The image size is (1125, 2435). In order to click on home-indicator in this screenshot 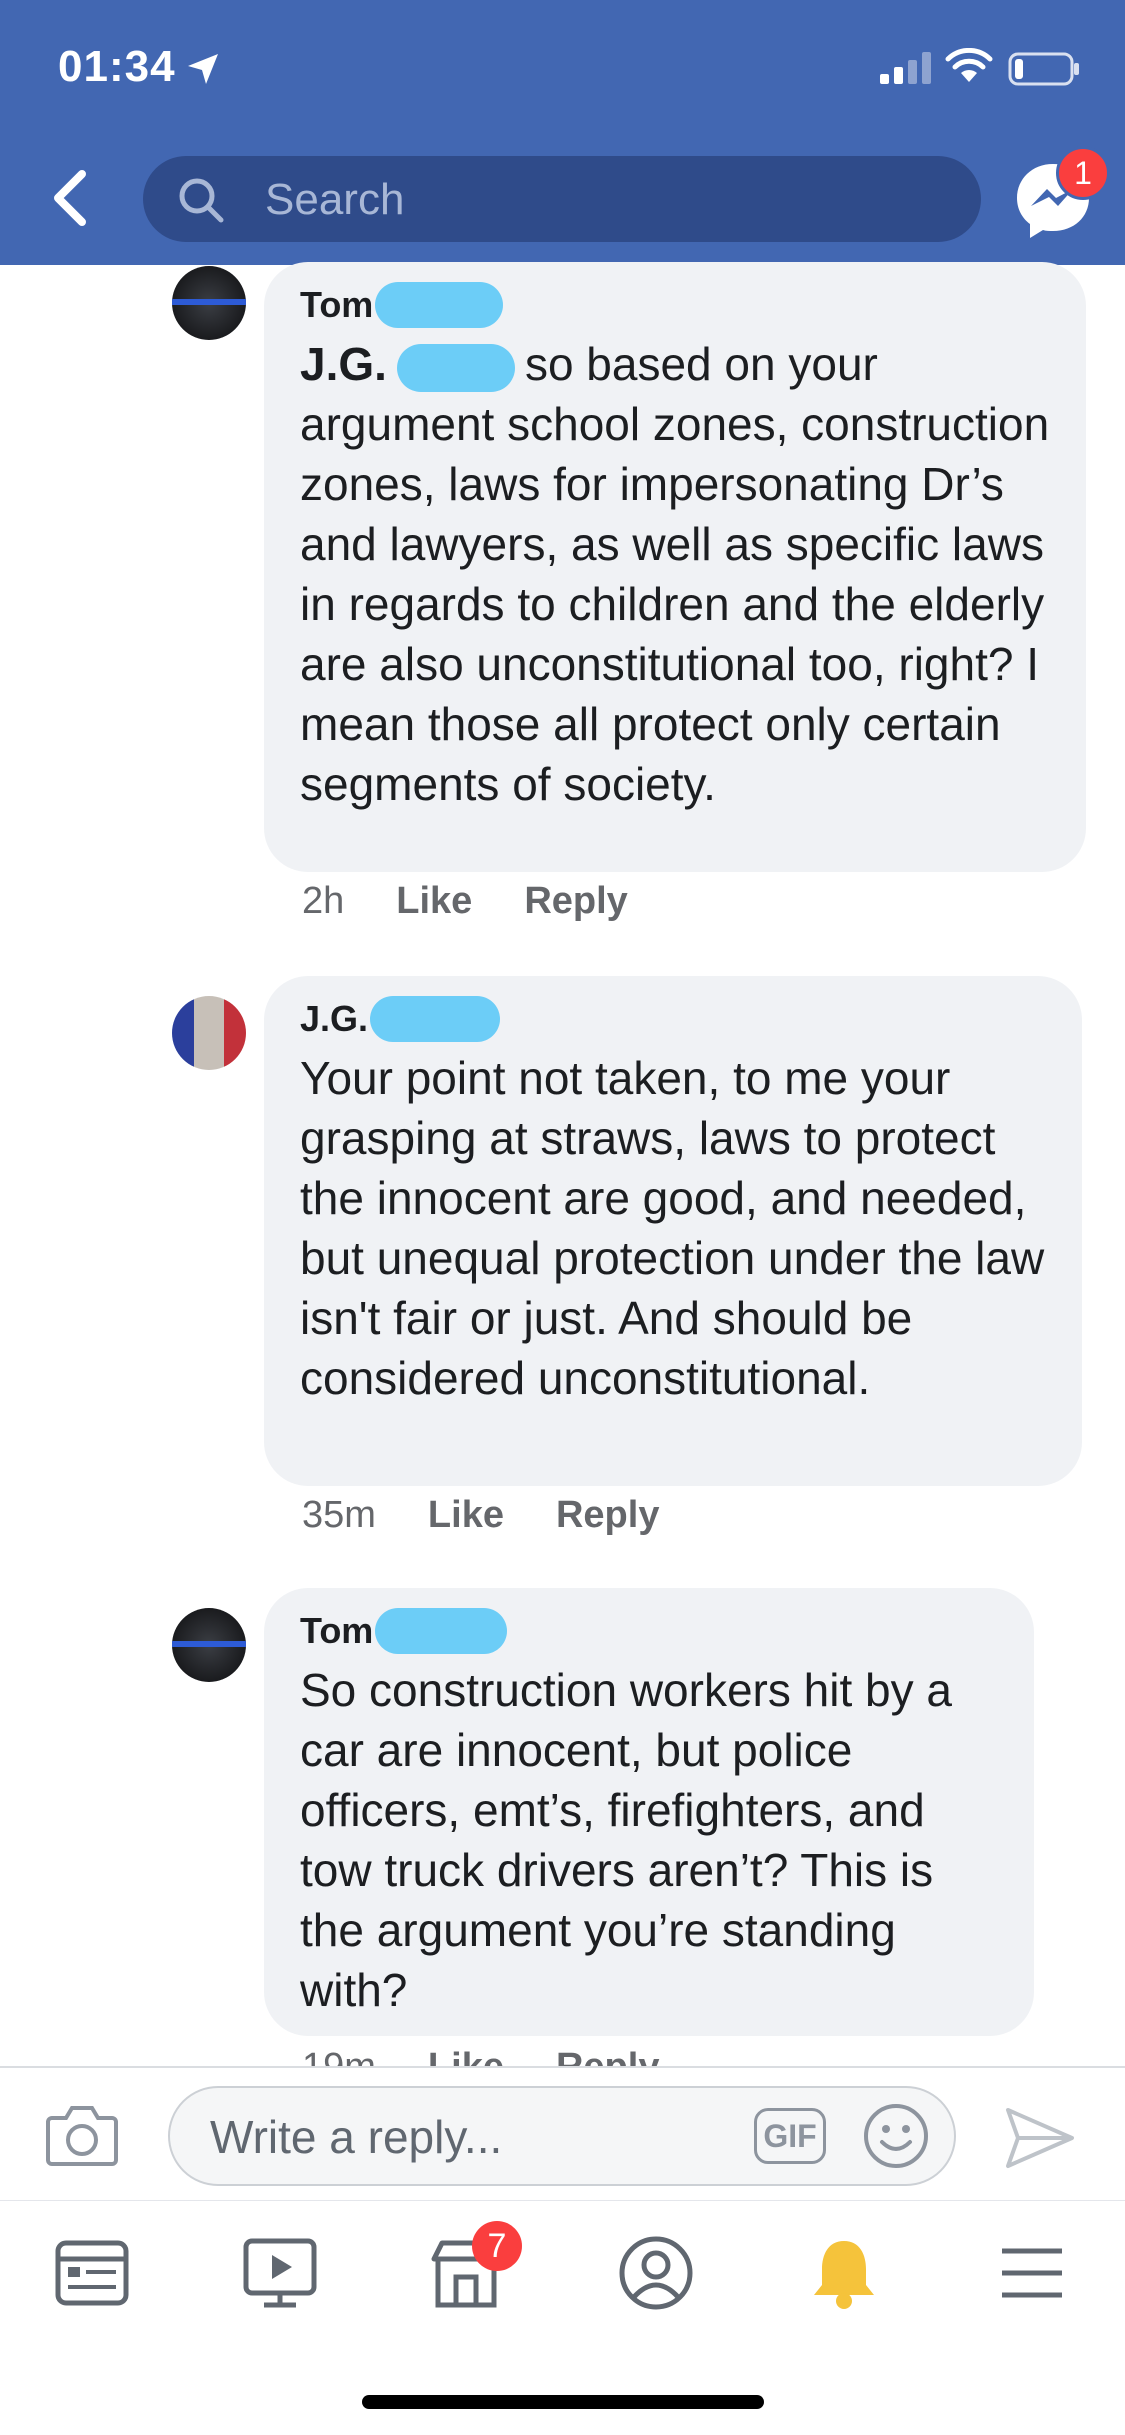, I will do `click(563, 2402)`.